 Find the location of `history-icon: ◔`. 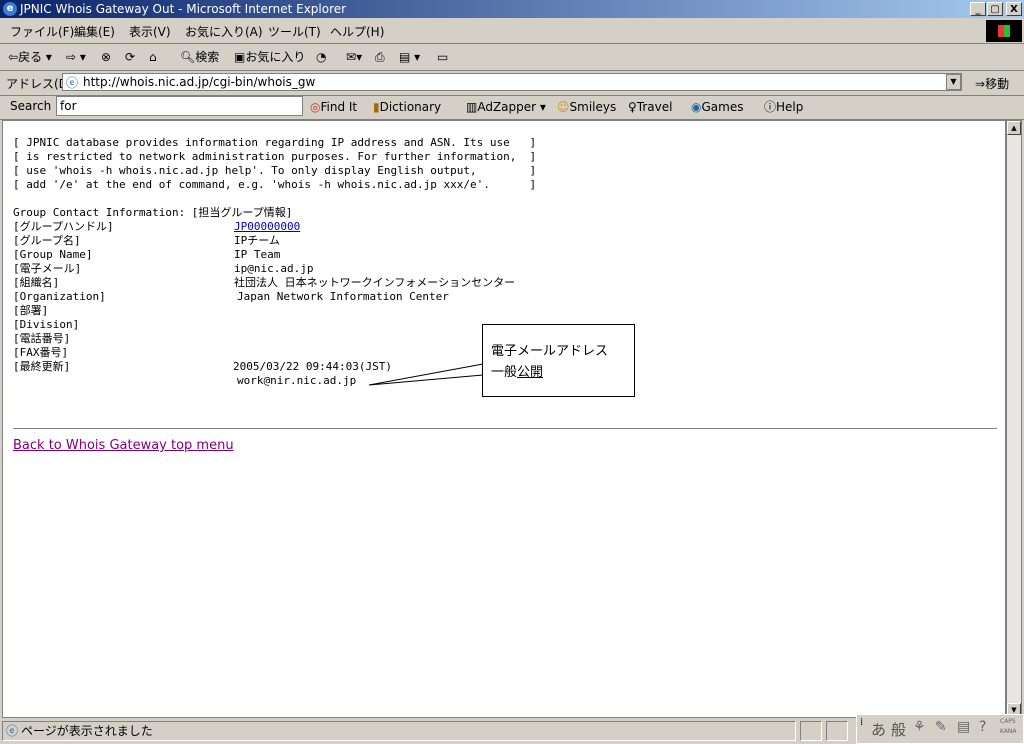

history-icon: ◔ is located at coordinates (321, 57).